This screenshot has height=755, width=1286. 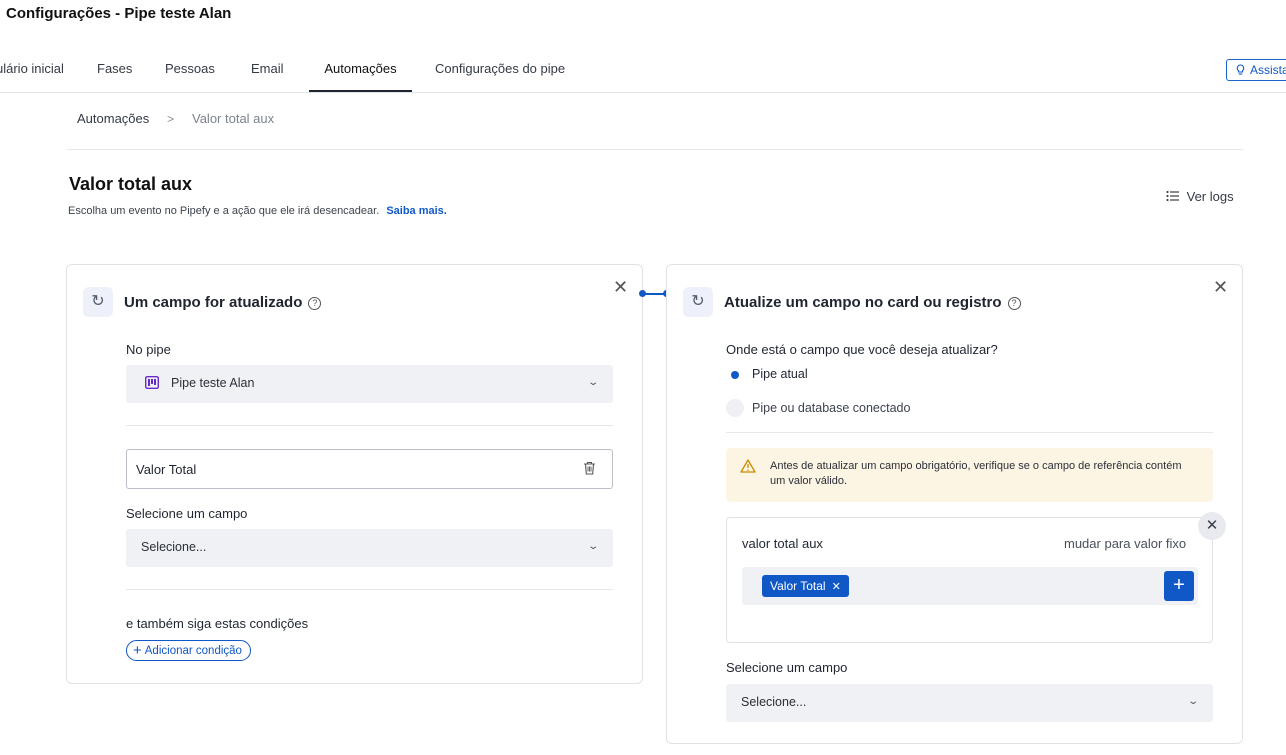 What do you see at coordinates (113, 118) in the screenshot?
I see `breadcrumb-root: Automações` at bounding box center [113, 118].